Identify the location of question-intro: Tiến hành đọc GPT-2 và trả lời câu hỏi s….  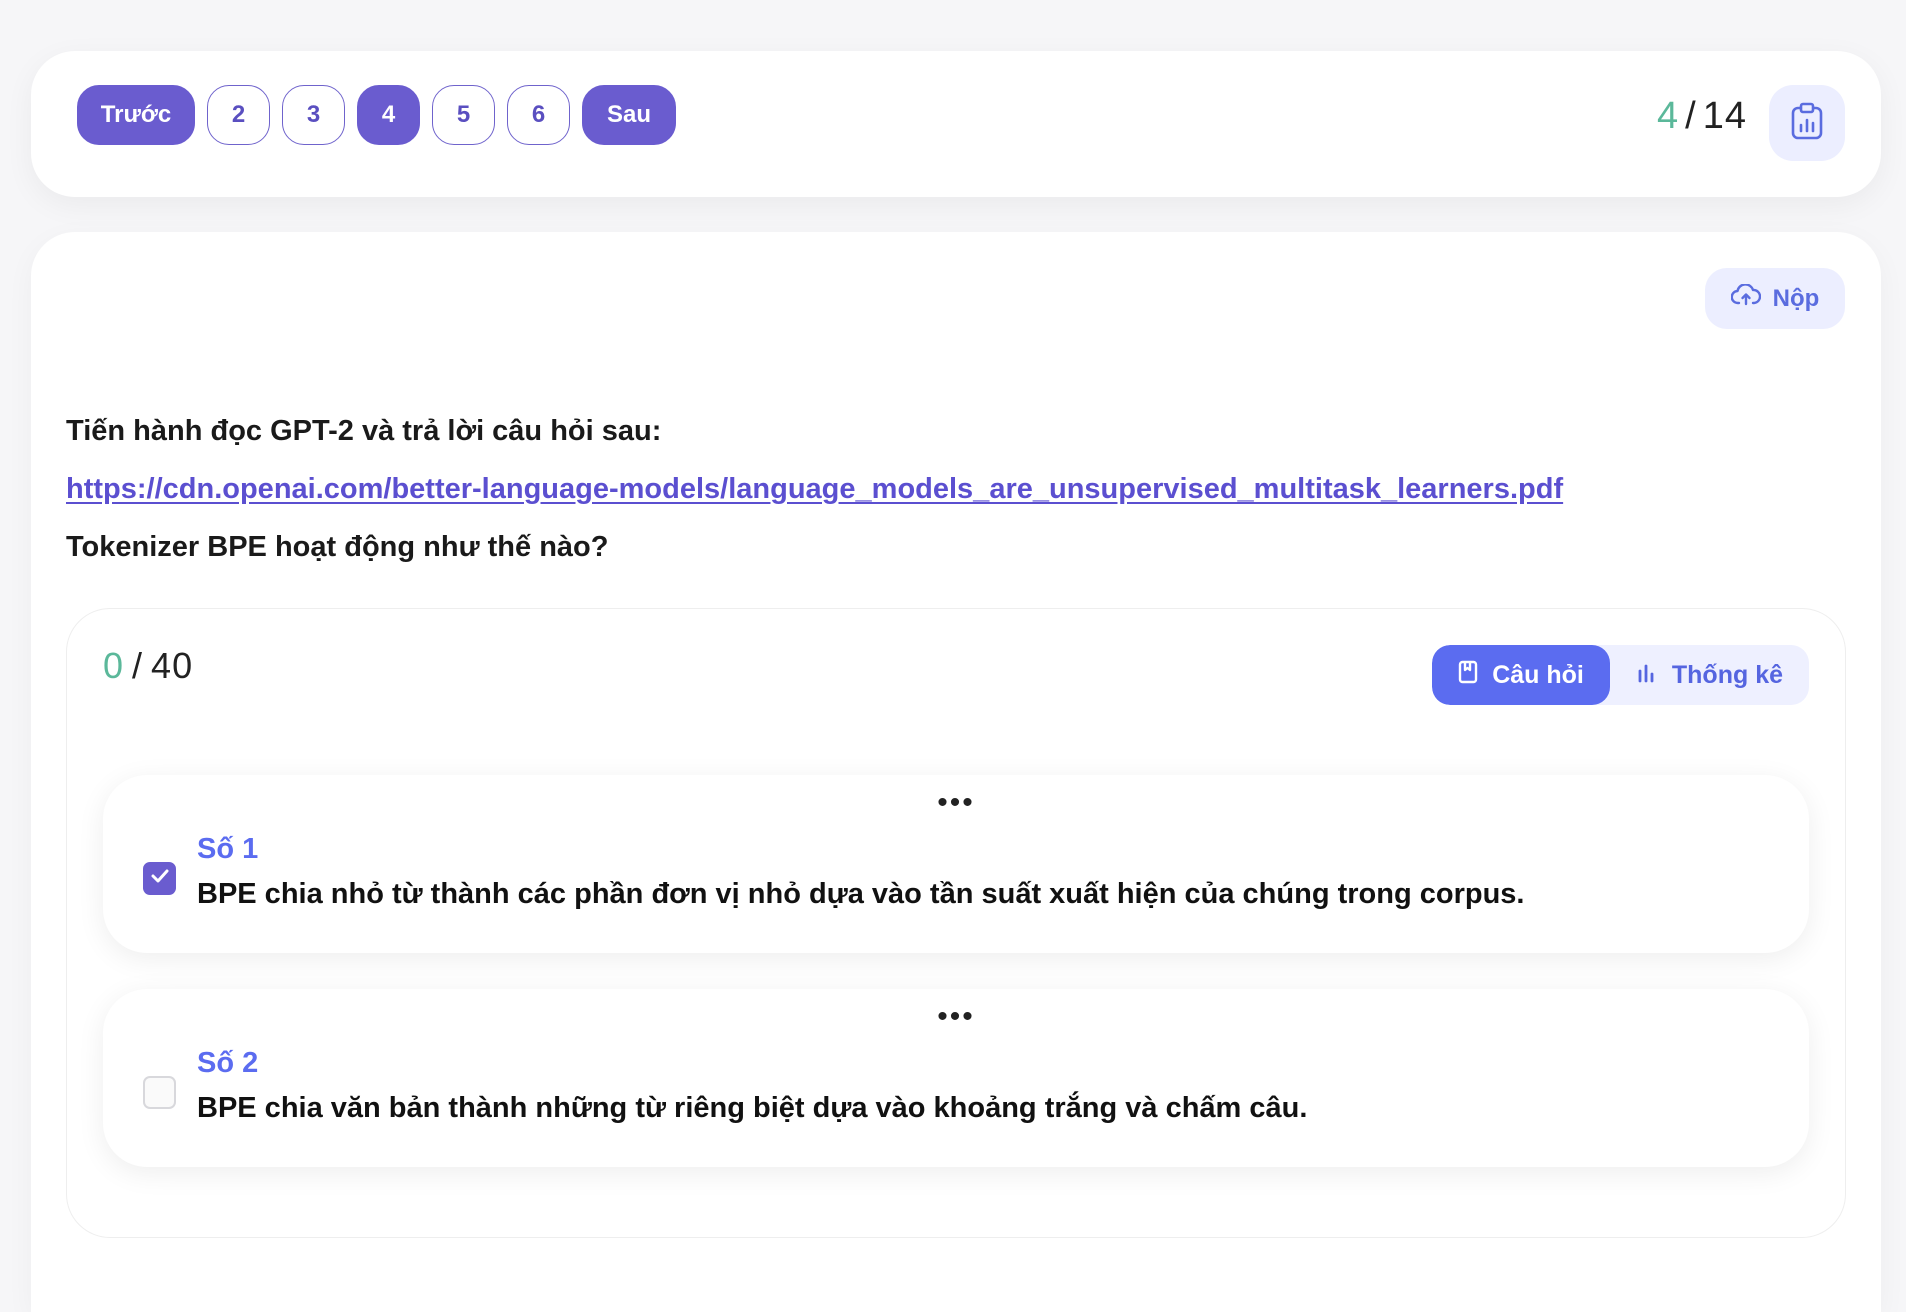
(364, 431).